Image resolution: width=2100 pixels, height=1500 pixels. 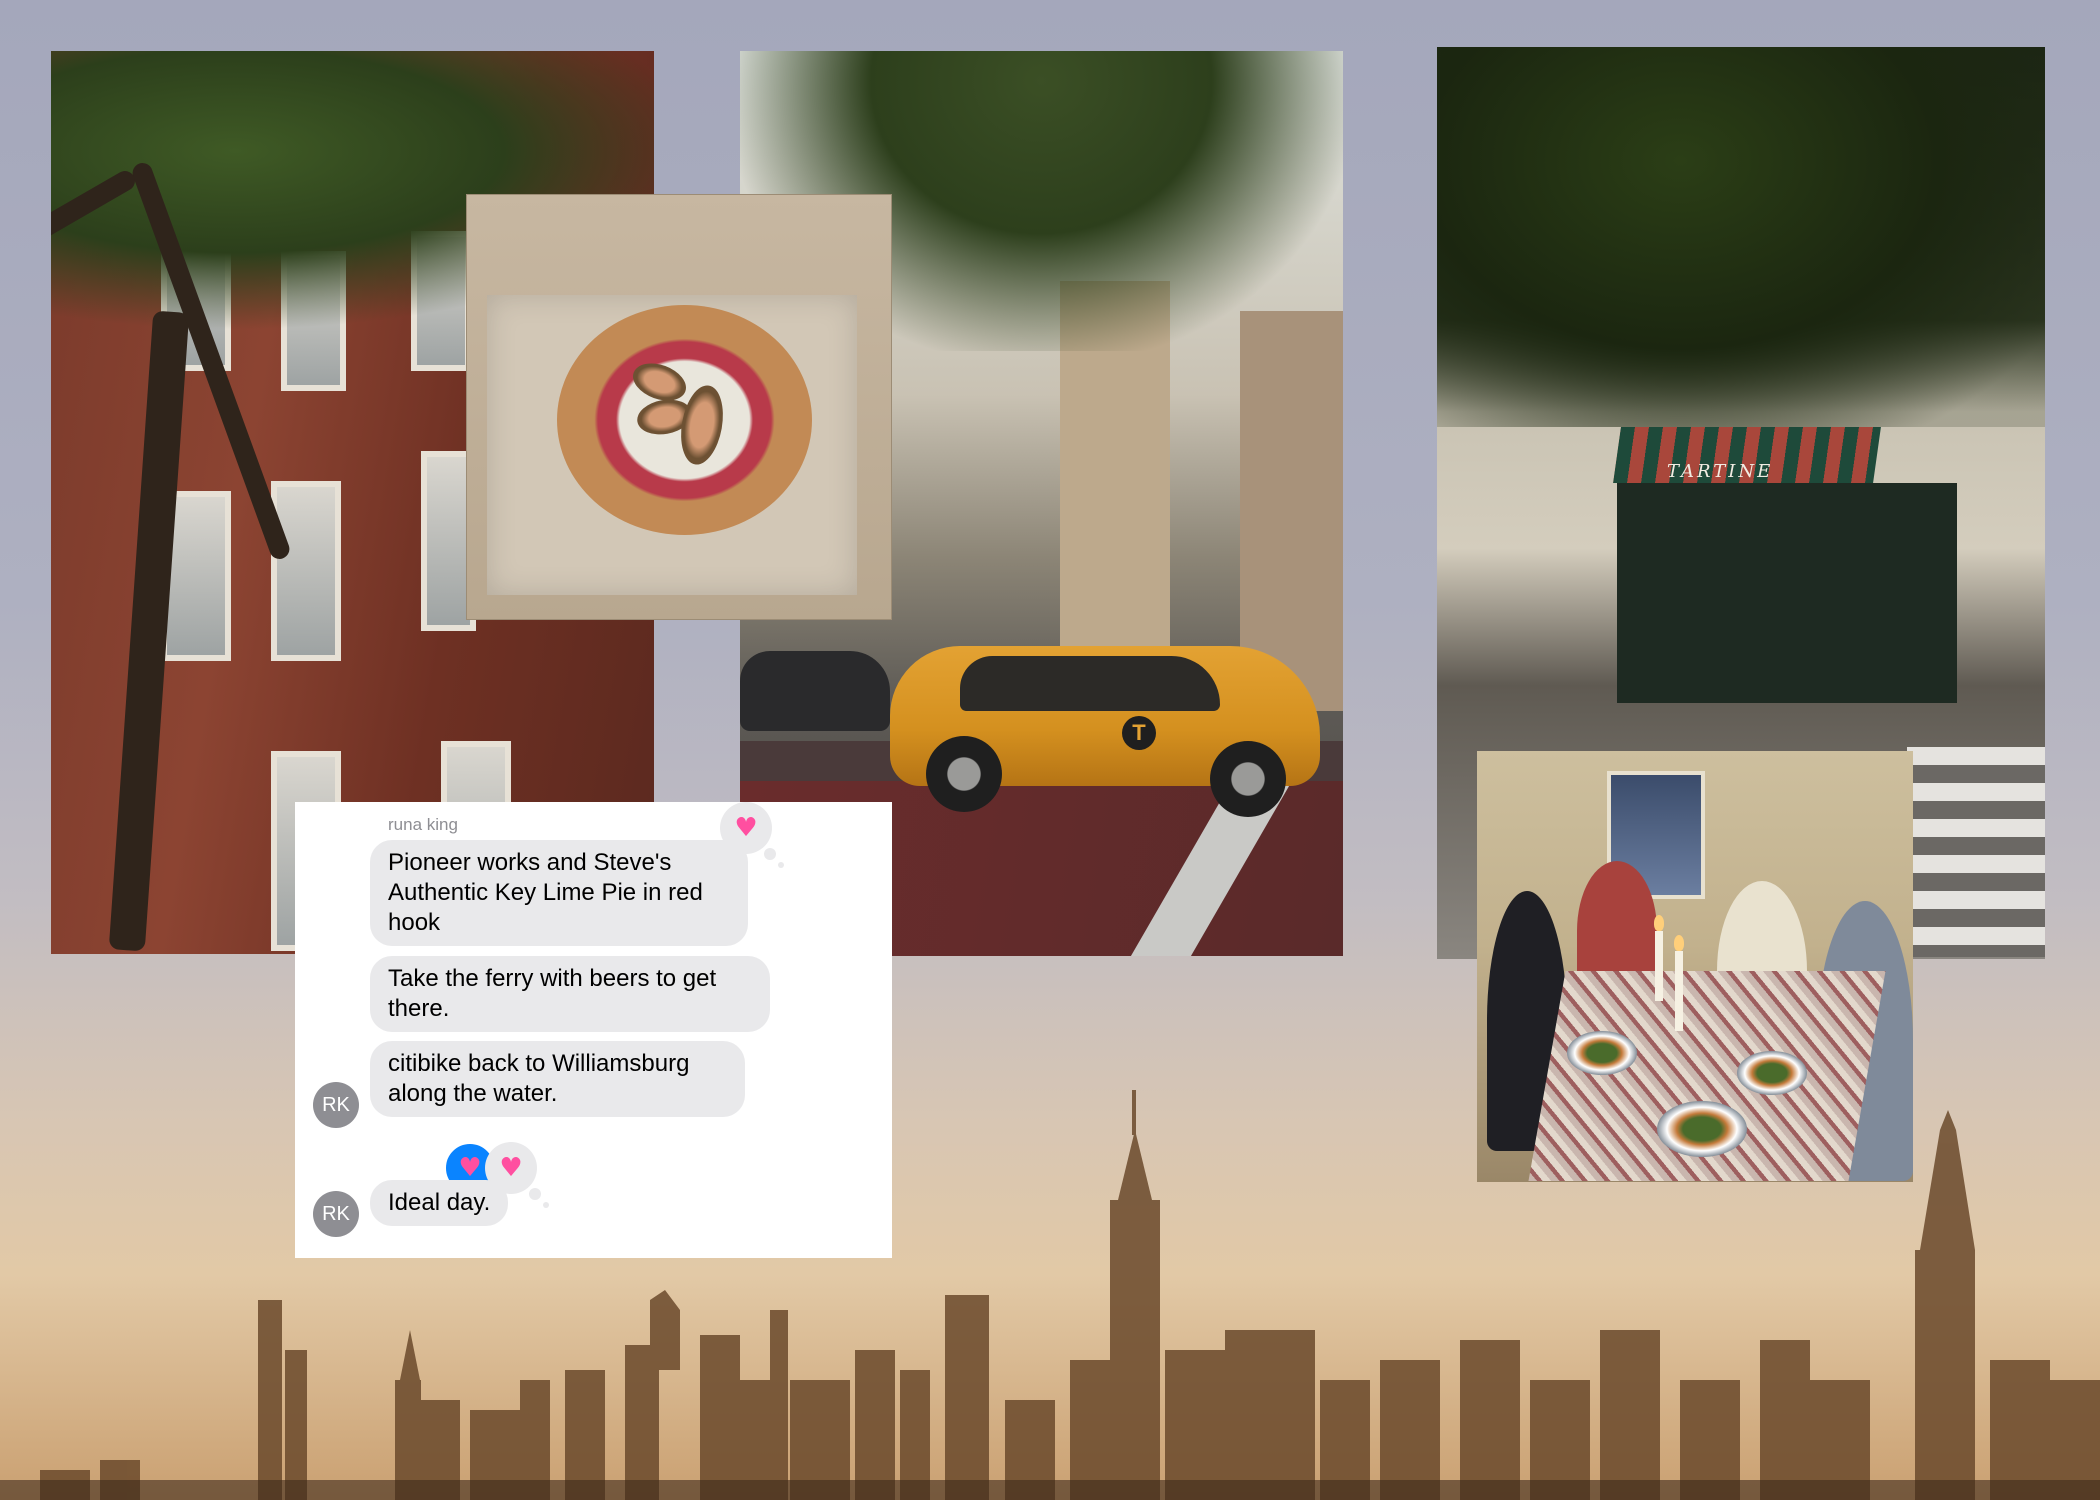 What do you see at coordinates (570, 994) in the screenshot?
I see `message-bubble: Take the ferry with beers to get there.` at bounding box center [570, 994].